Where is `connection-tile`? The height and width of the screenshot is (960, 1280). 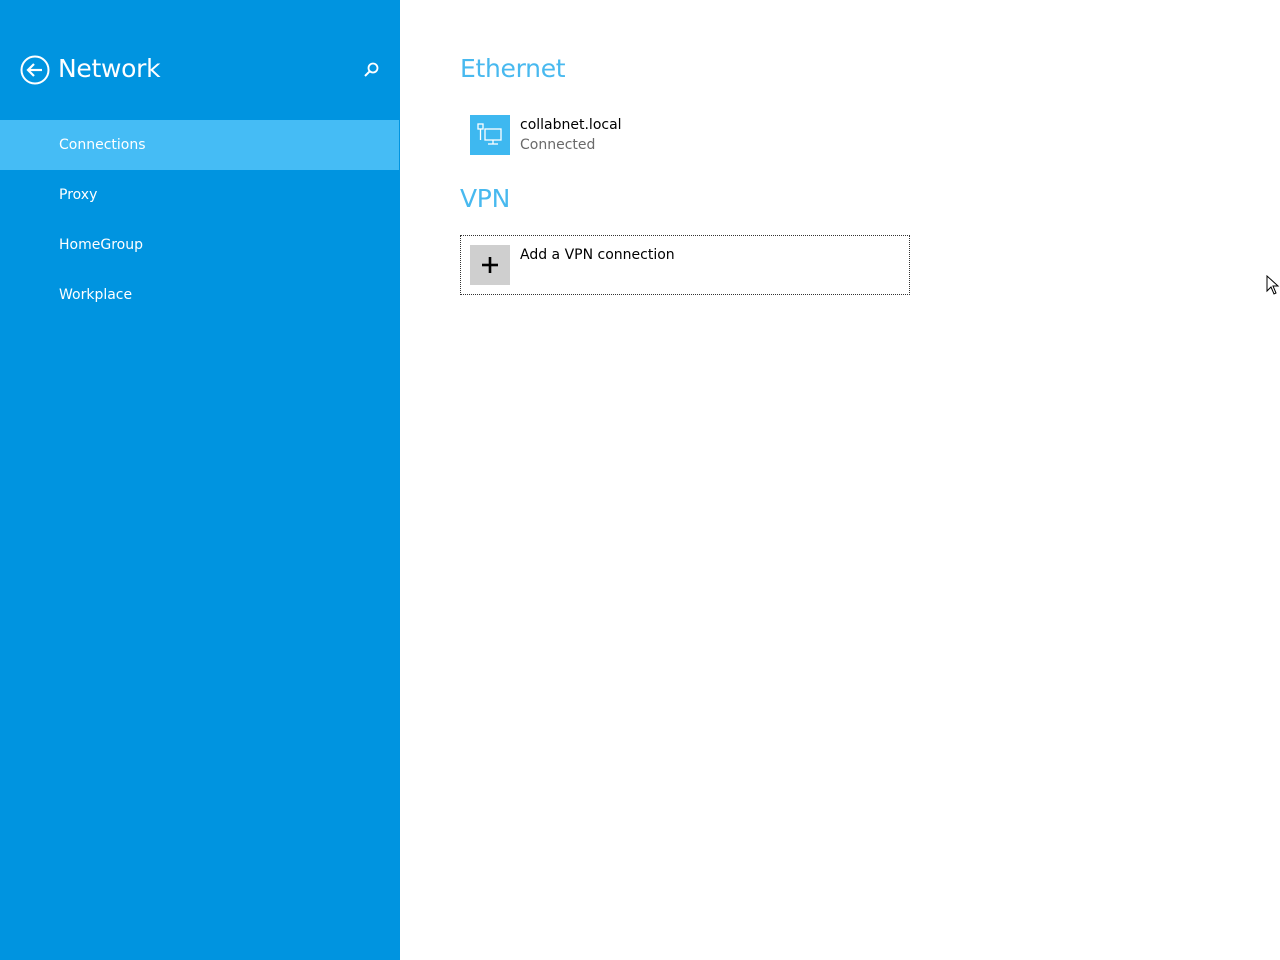 connection-tile is located at coordinates (490, 135).